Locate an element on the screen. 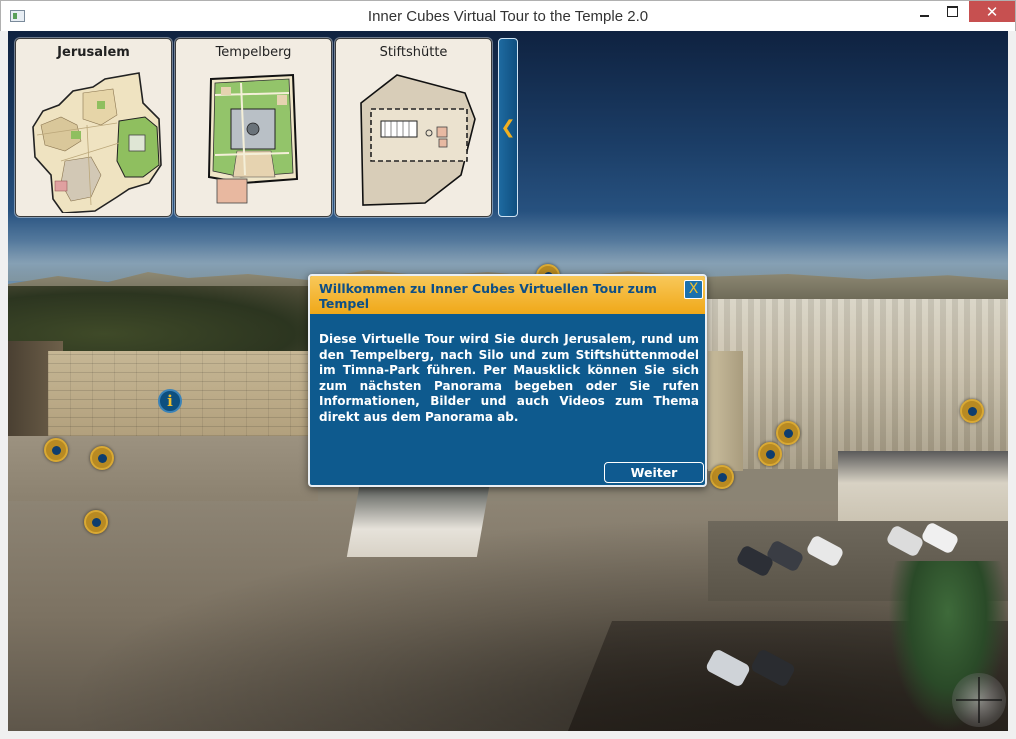 The width and height of the screenshot is (1016, 739). map-card-stiftshuette: Stiftshütte is located at coordinates (413, 127).